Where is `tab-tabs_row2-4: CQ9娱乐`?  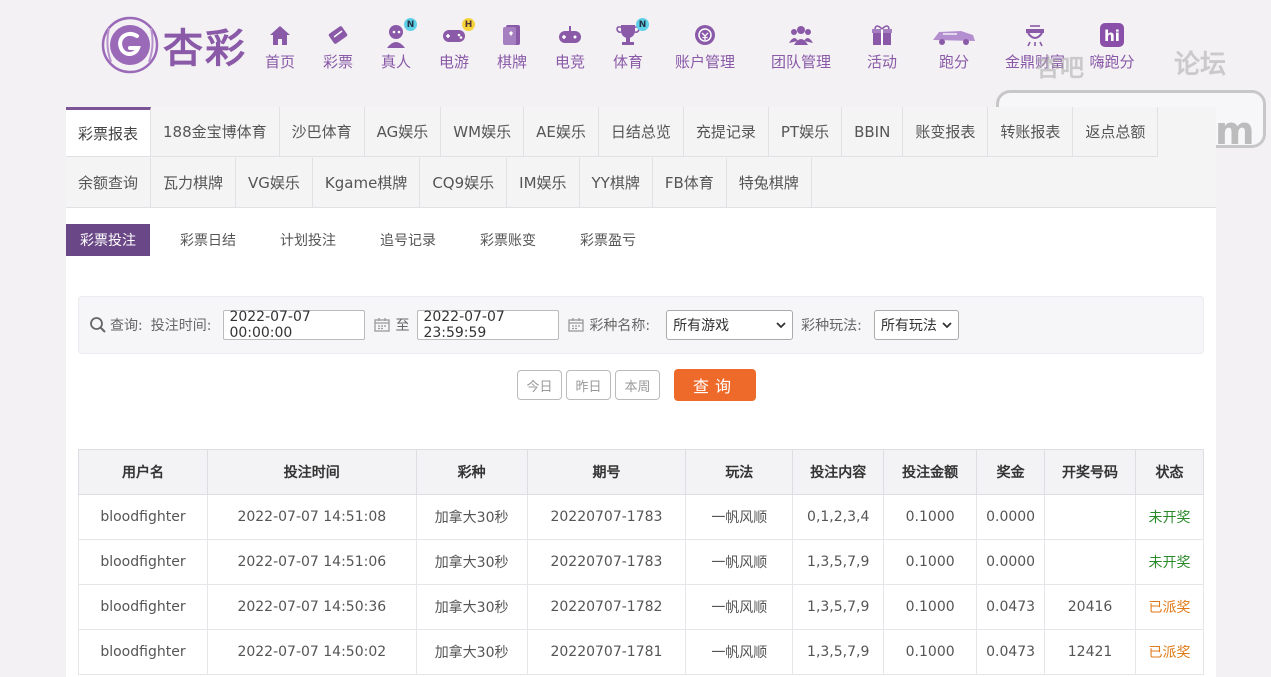
tab-tabs_row2-4: CQ9娱乐 is located at coordinates (464, 183).